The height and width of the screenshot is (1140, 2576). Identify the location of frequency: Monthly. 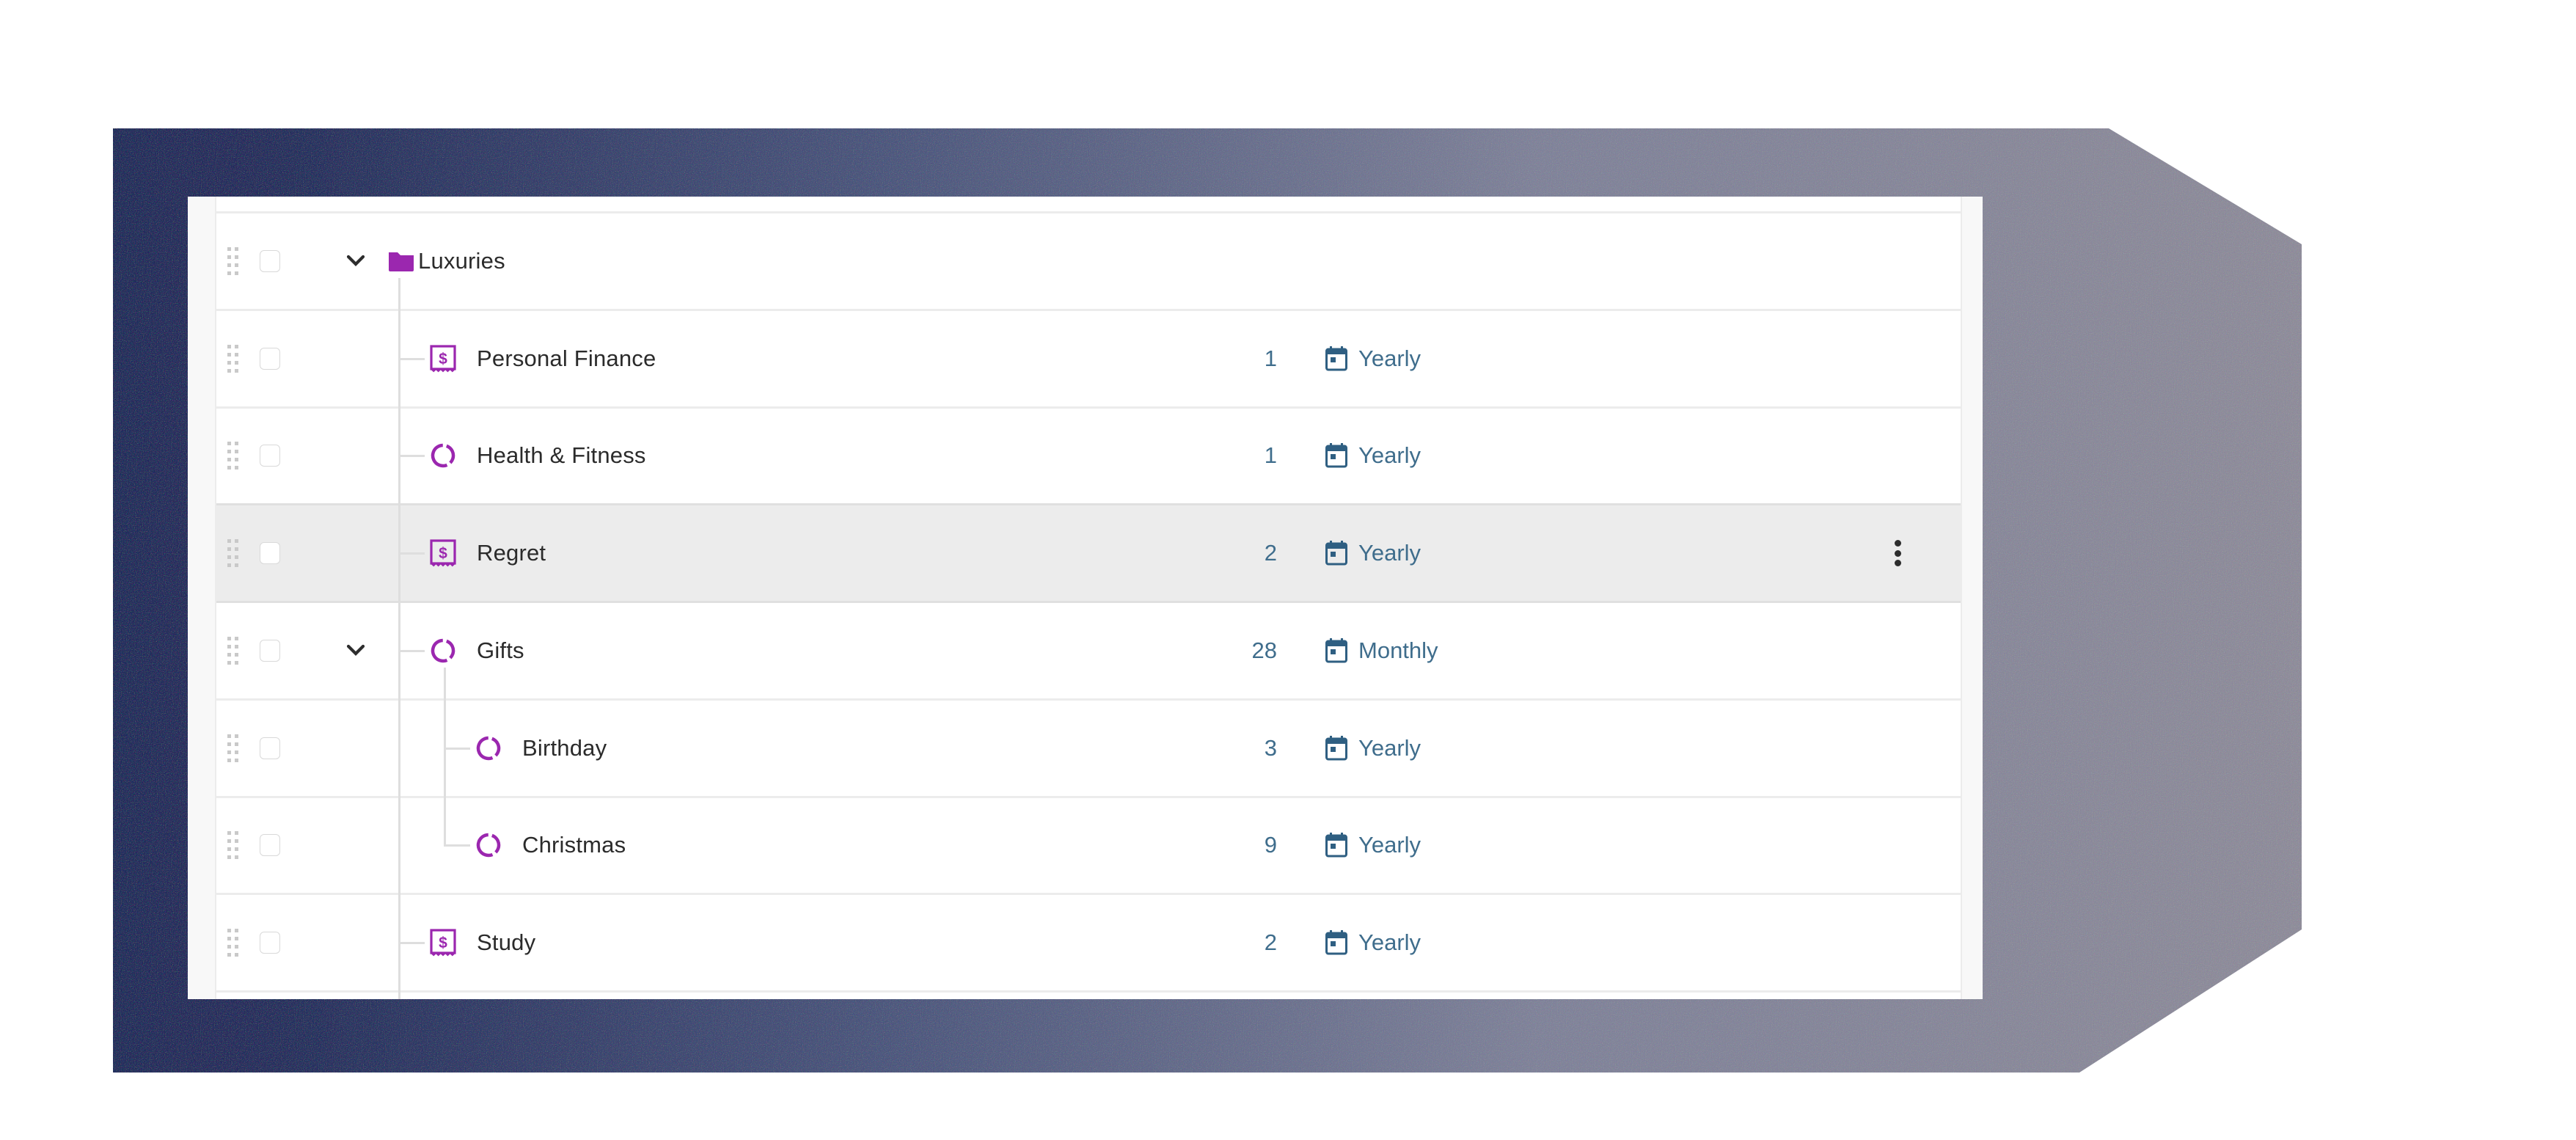
(1381, 650).